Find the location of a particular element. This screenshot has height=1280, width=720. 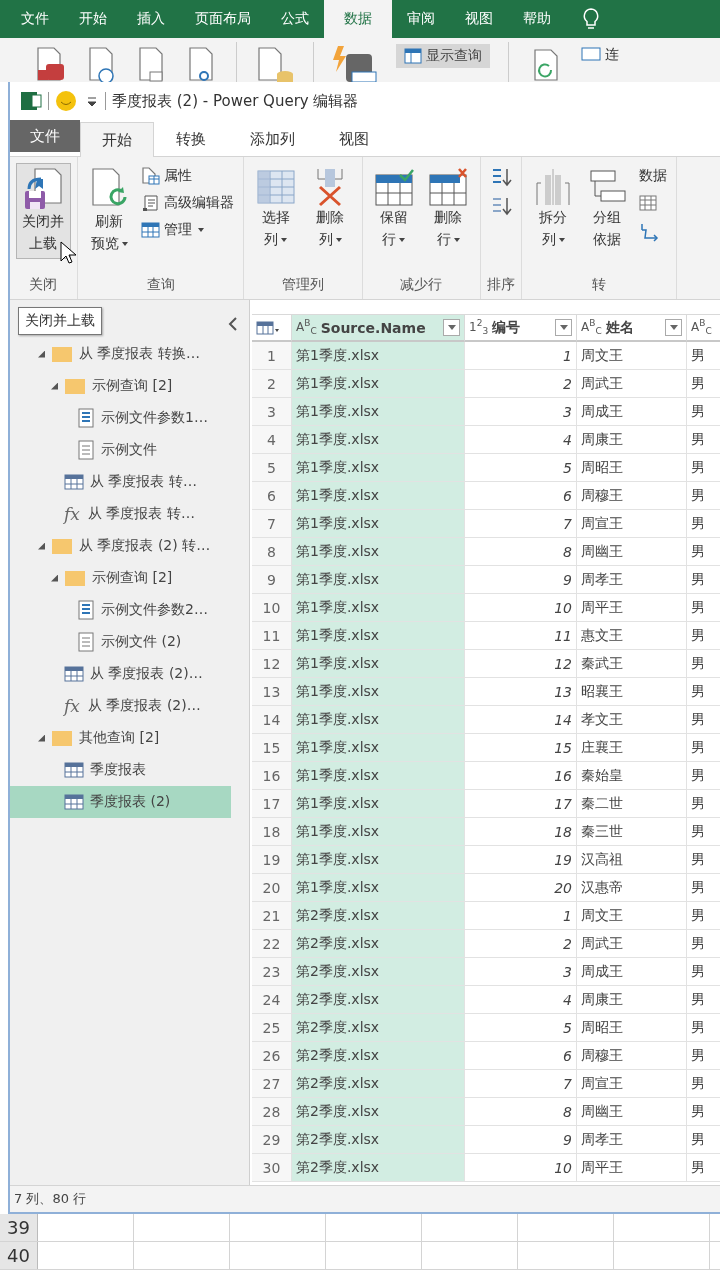

column-name: 姓名 is located at coordinates (620, 327).